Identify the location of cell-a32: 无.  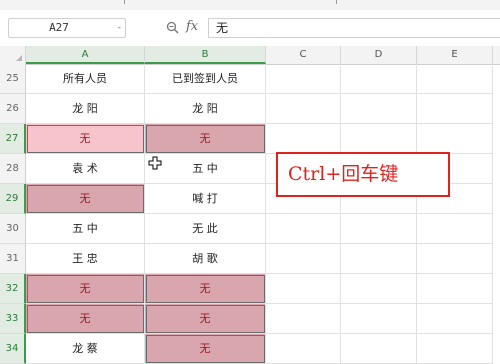
(85, 289).